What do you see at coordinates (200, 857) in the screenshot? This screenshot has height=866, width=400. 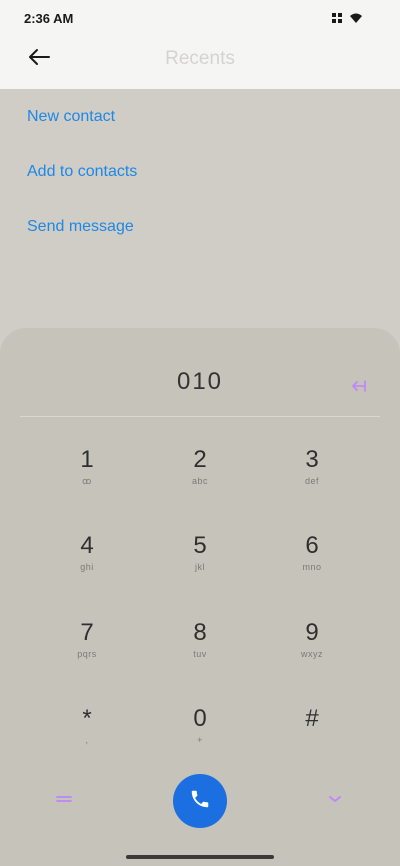 I see `home-indicator` at bounding box center [200, 857].